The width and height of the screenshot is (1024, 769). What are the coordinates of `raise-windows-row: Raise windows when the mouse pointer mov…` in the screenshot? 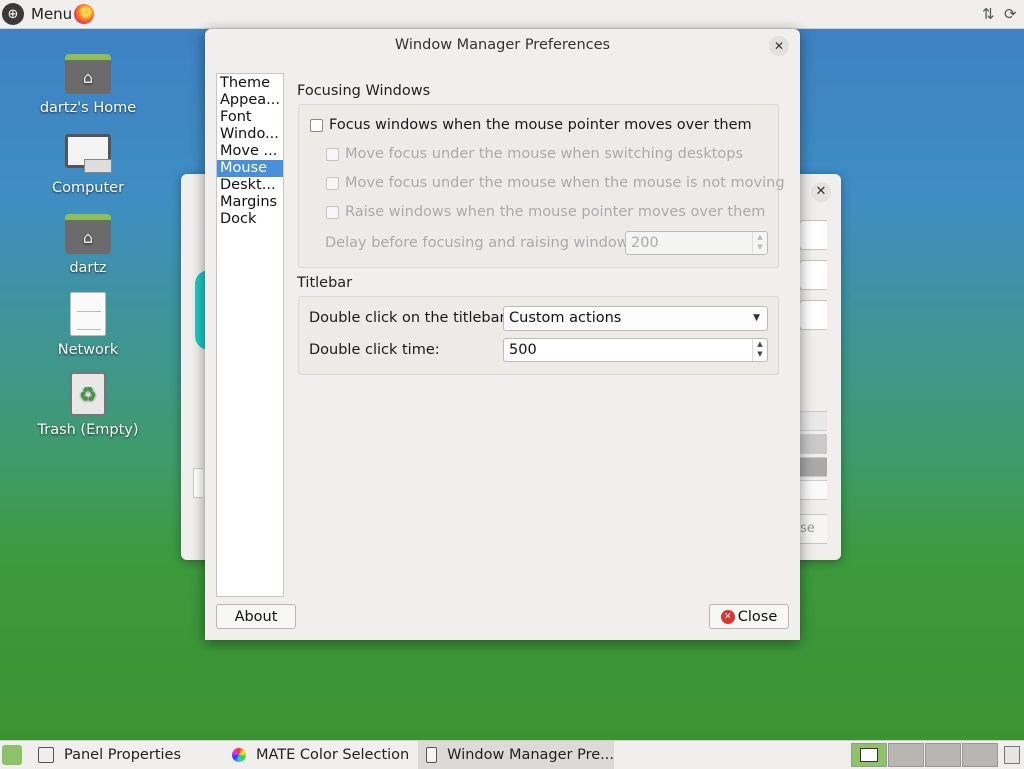 It's located at (545, 212).